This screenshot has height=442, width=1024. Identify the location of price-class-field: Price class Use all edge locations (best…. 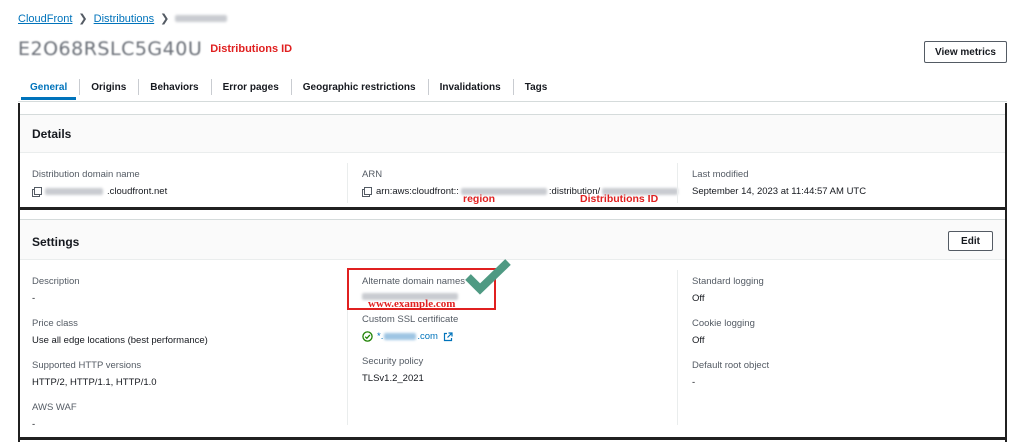
(120, 332).